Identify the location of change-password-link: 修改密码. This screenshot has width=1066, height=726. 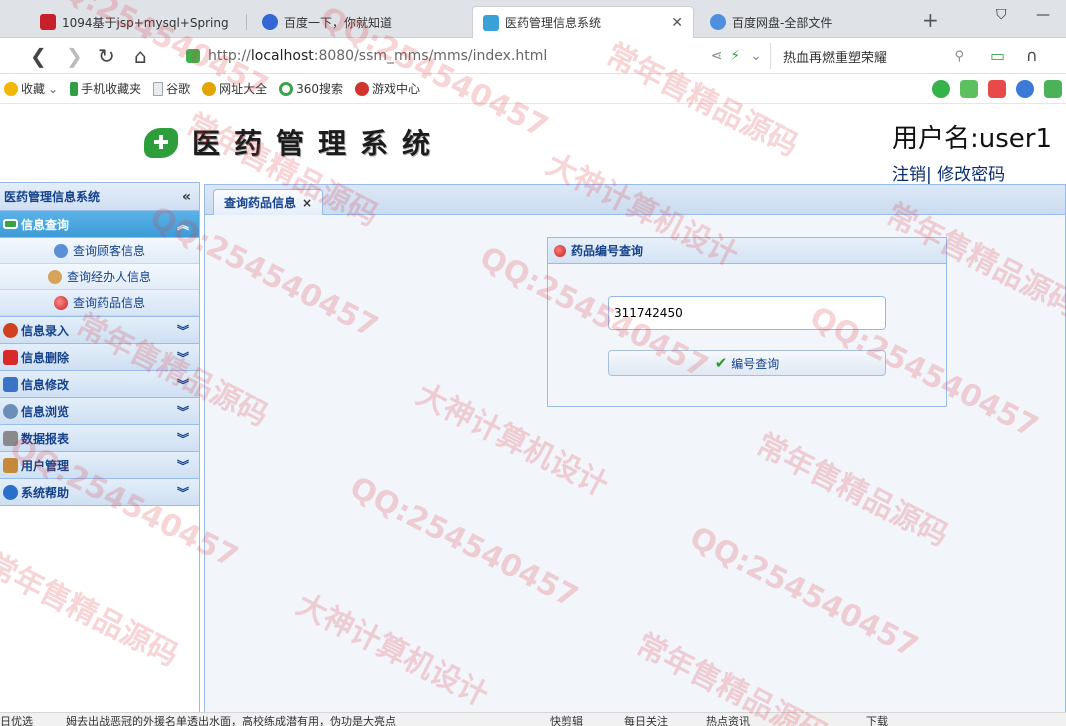
(971, 175).